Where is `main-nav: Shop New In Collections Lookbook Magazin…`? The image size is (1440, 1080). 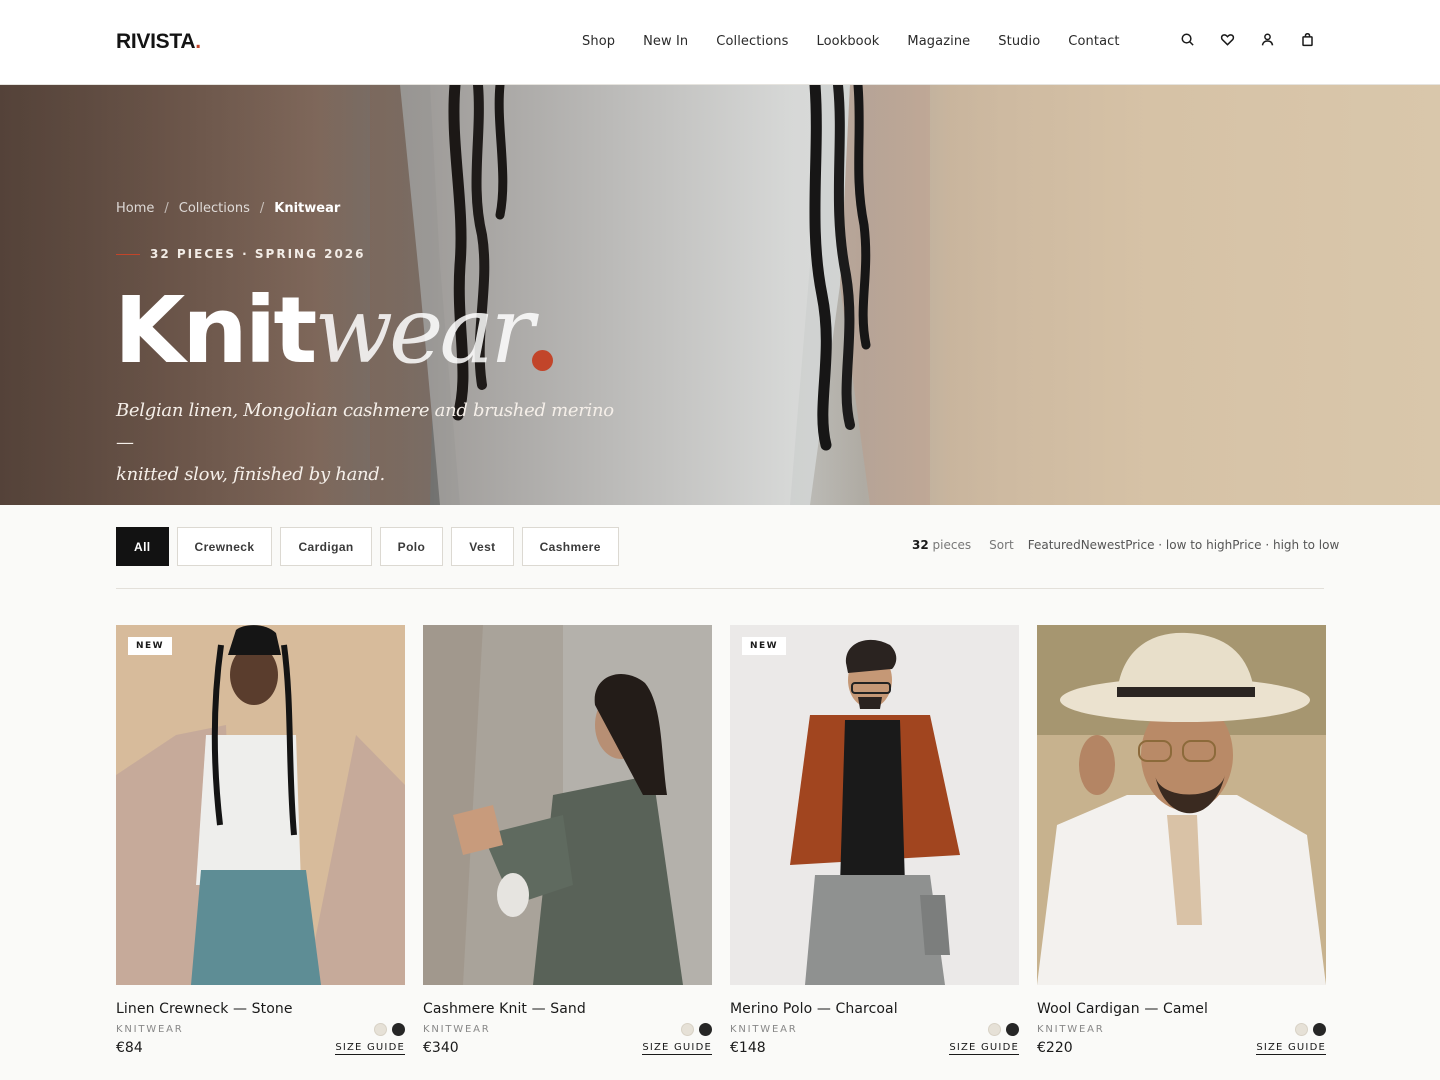 main-nav: Shop New In Collections Lookbook Magazin… is located at coordinates (851, 41).